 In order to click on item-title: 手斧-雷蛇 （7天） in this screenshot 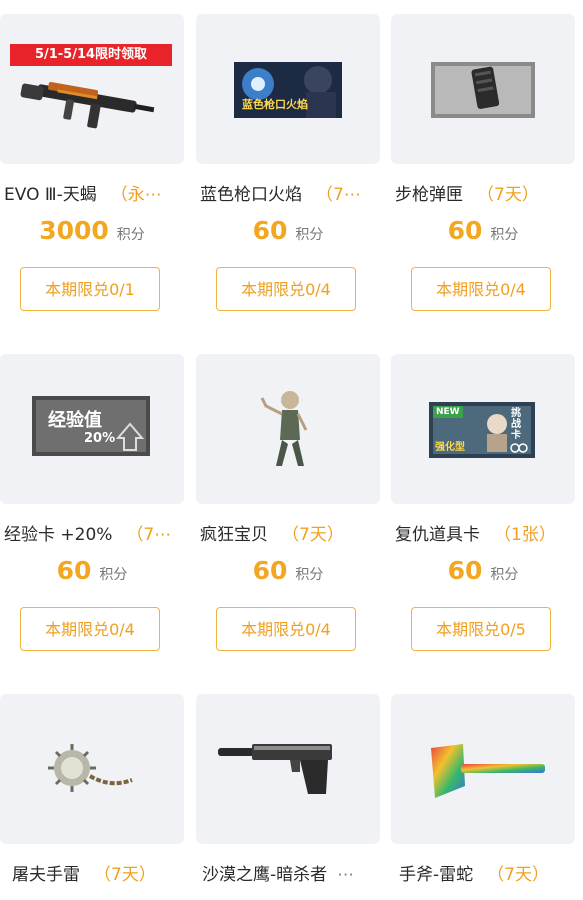, I will do `click(489, 875)`.